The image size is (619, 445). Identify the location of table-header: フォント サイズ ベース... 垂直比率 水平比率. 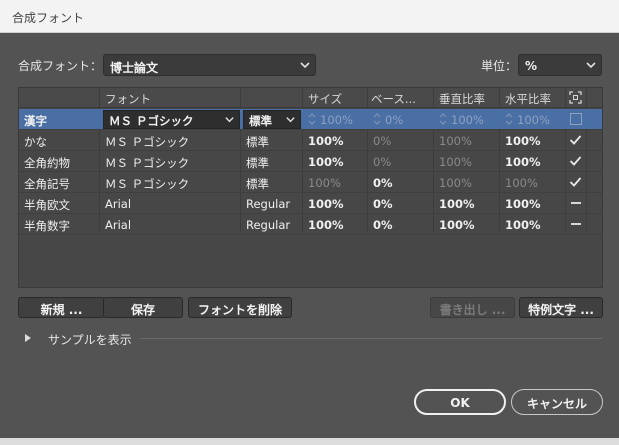
(310, 98).